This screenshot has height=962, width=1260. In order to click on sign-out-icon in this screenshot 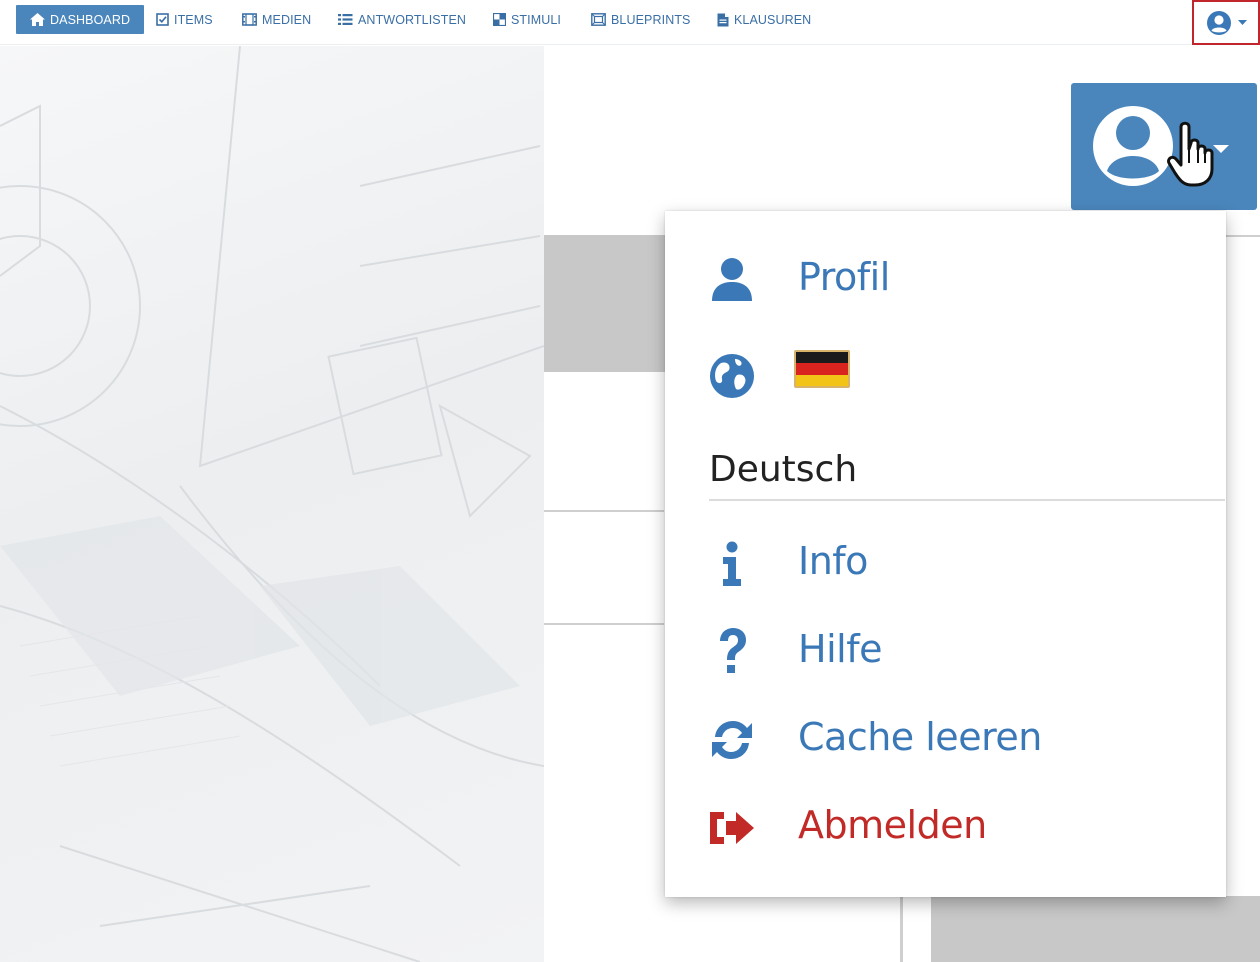, I will do `click(732, 828)`.